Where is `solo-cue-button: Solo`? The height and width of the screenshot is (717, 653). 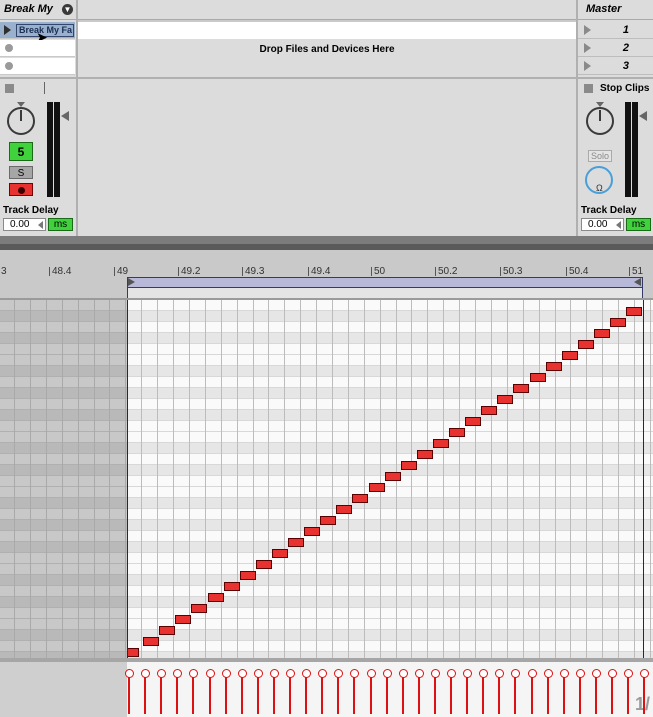
solo-cue-button: Solo is located at coordinates (600, 156).